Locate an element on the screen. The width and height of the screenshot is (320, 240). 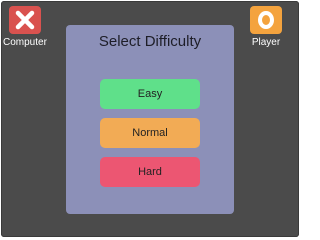
easy-button: Easy is located at coordinates (150, 94).